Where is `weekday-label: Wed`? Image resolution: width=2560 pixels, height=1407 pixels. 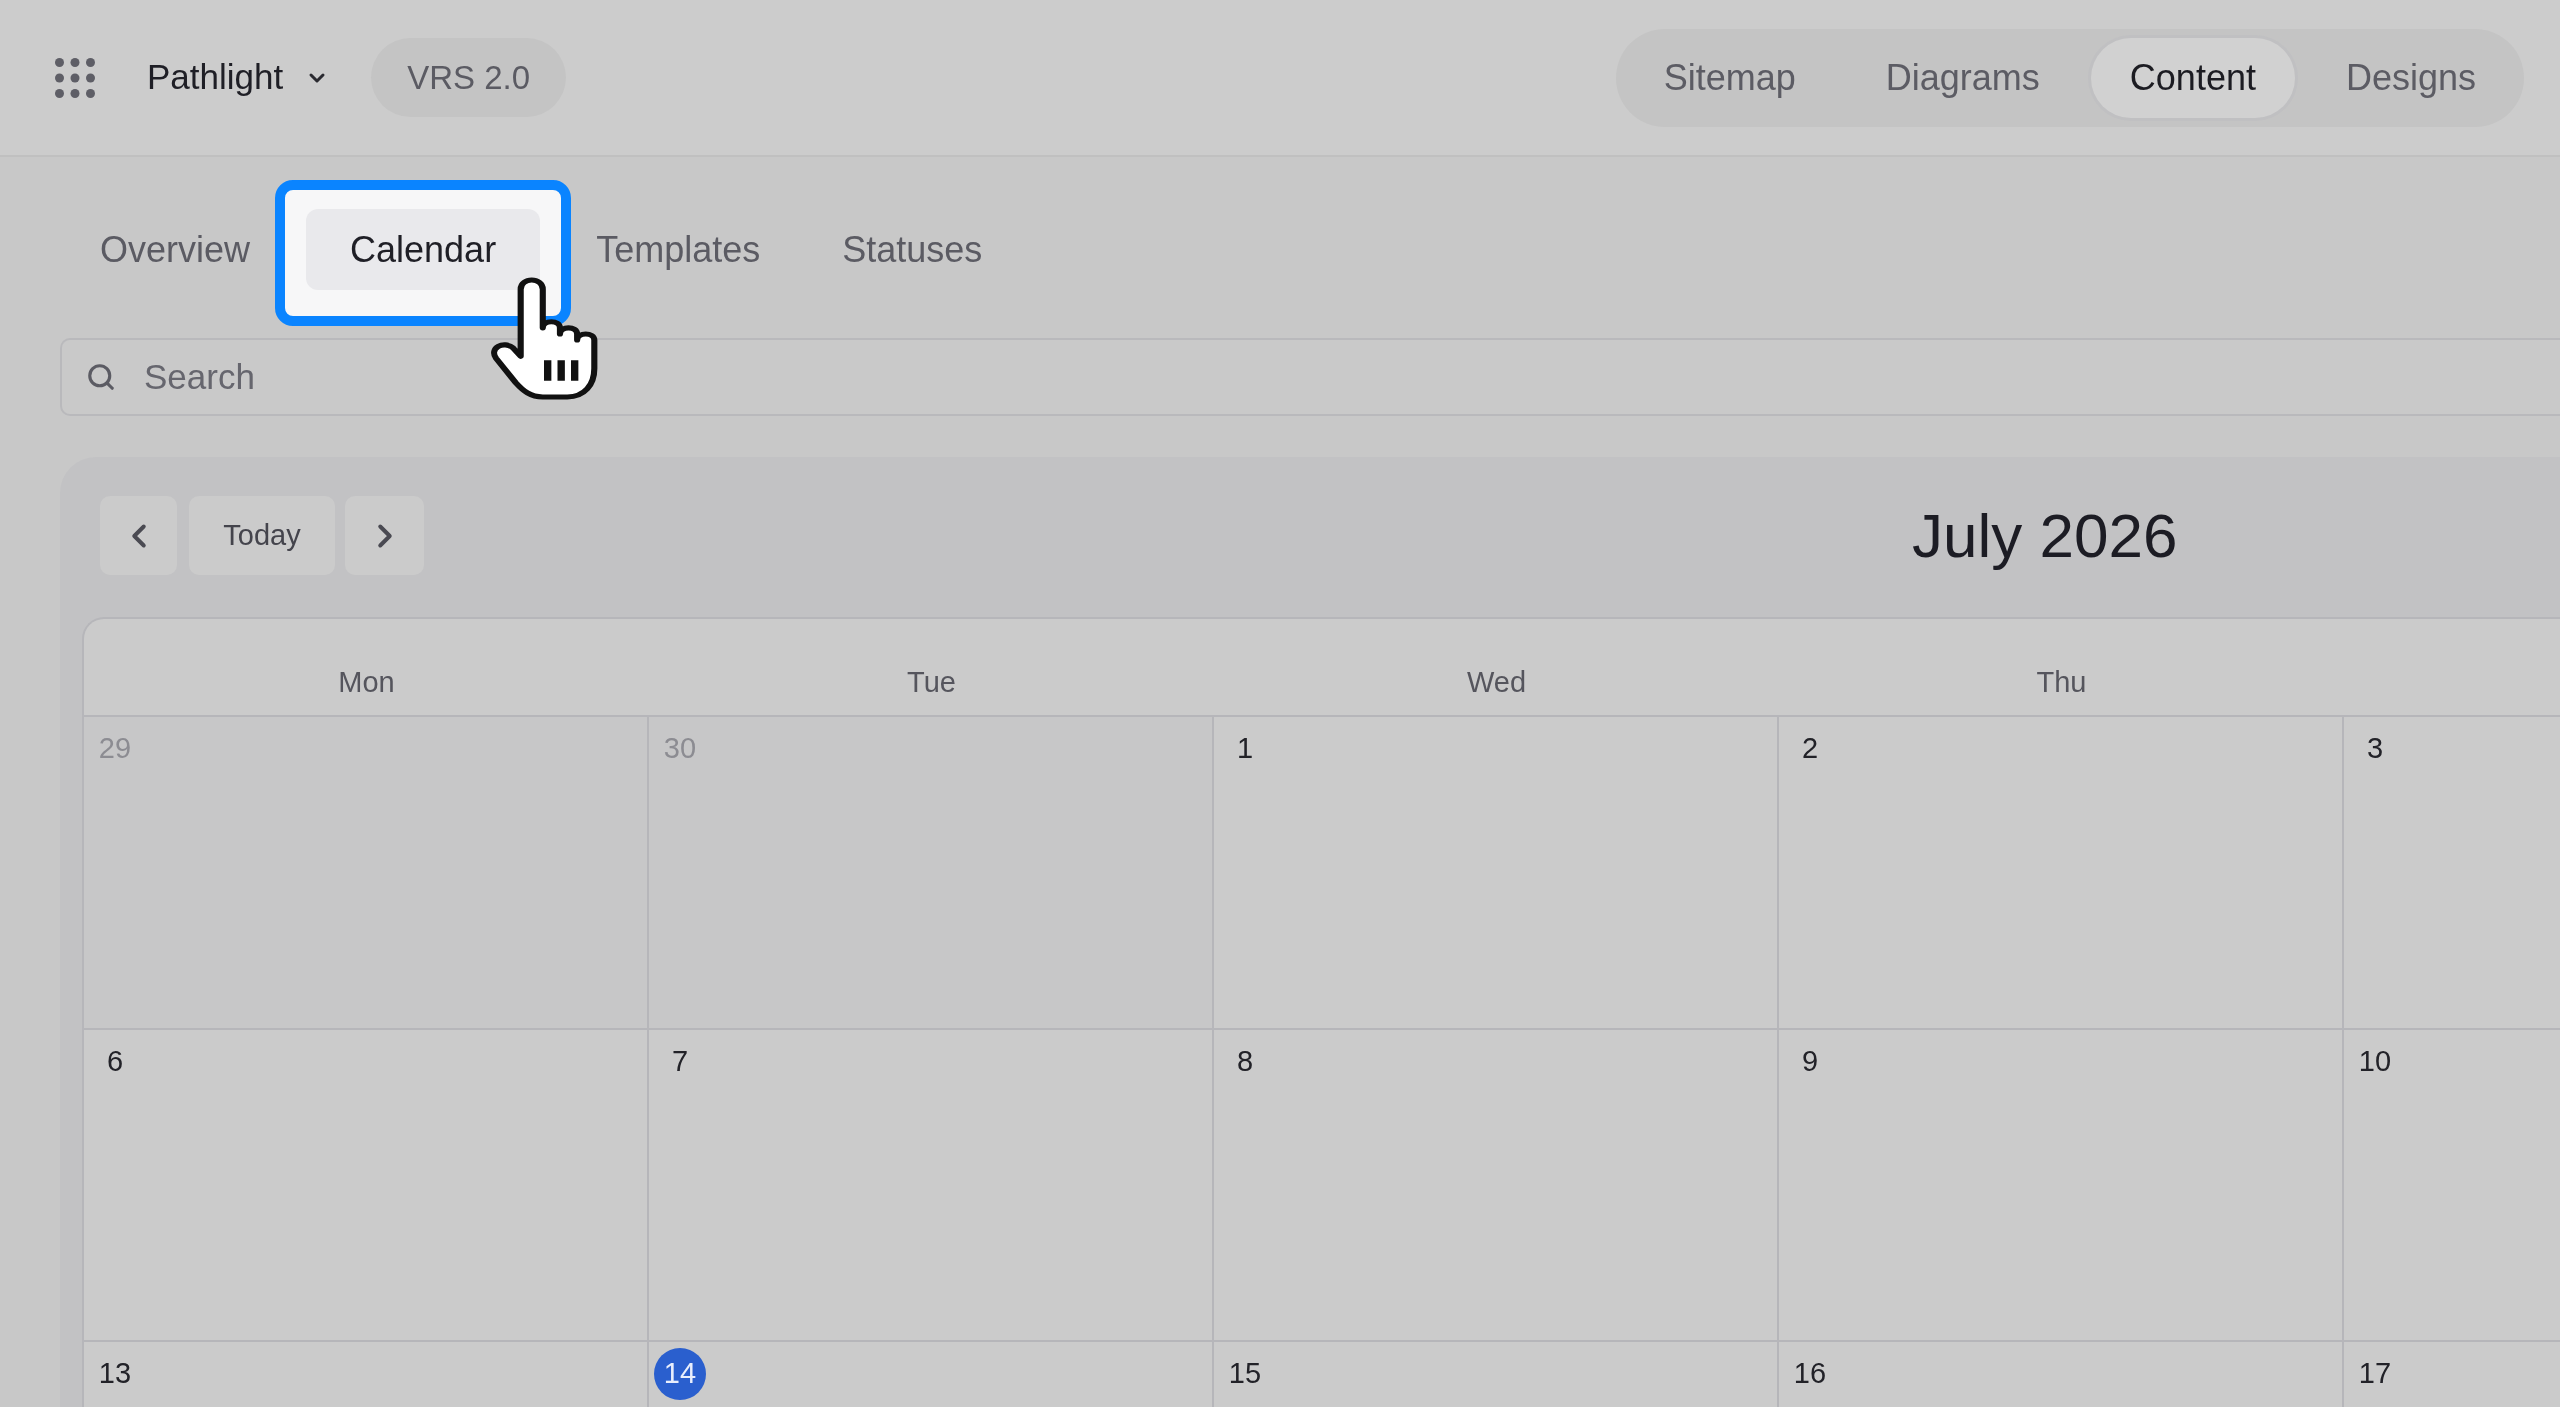 weekday-label: Wed is located at coordinates (1496, 680).